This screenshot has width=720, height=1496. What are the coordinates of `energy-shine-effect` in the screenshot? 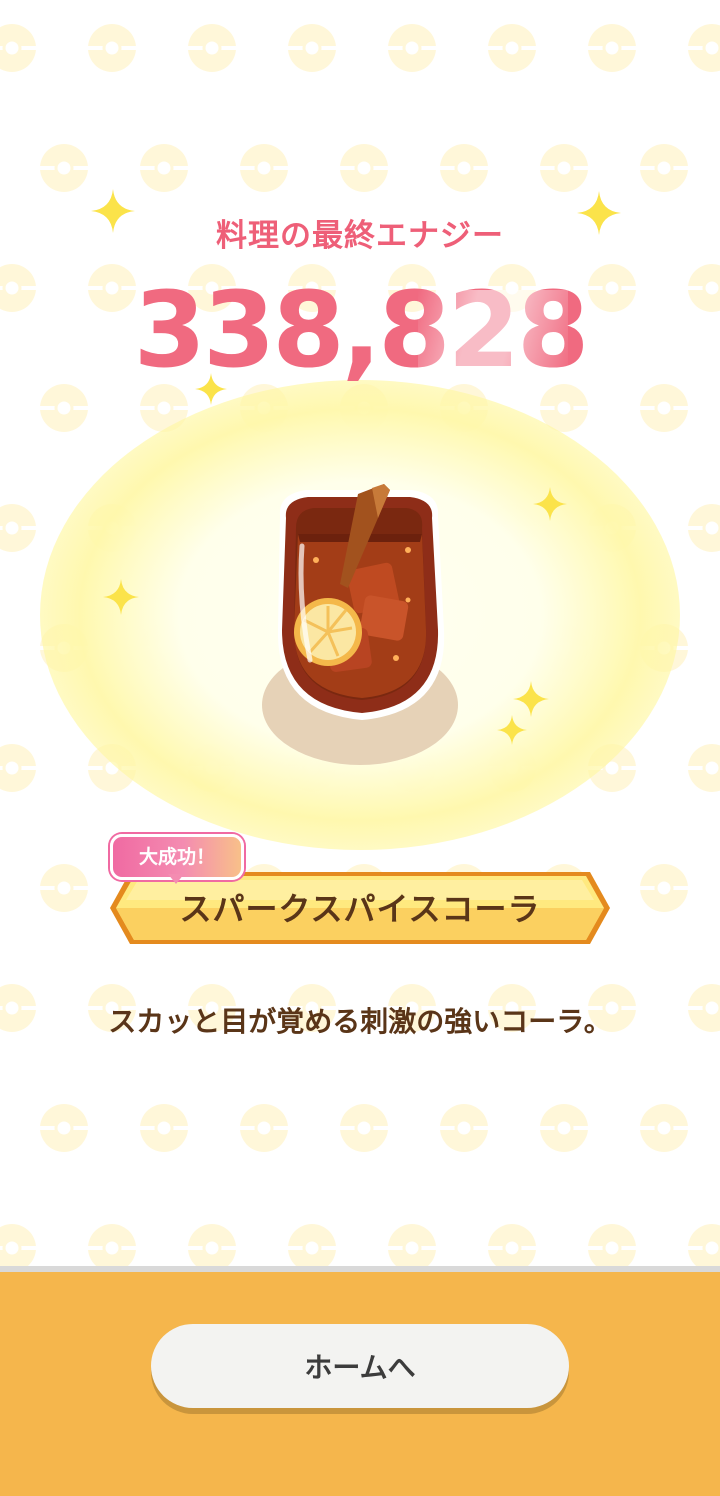 It's located at (493, 335).